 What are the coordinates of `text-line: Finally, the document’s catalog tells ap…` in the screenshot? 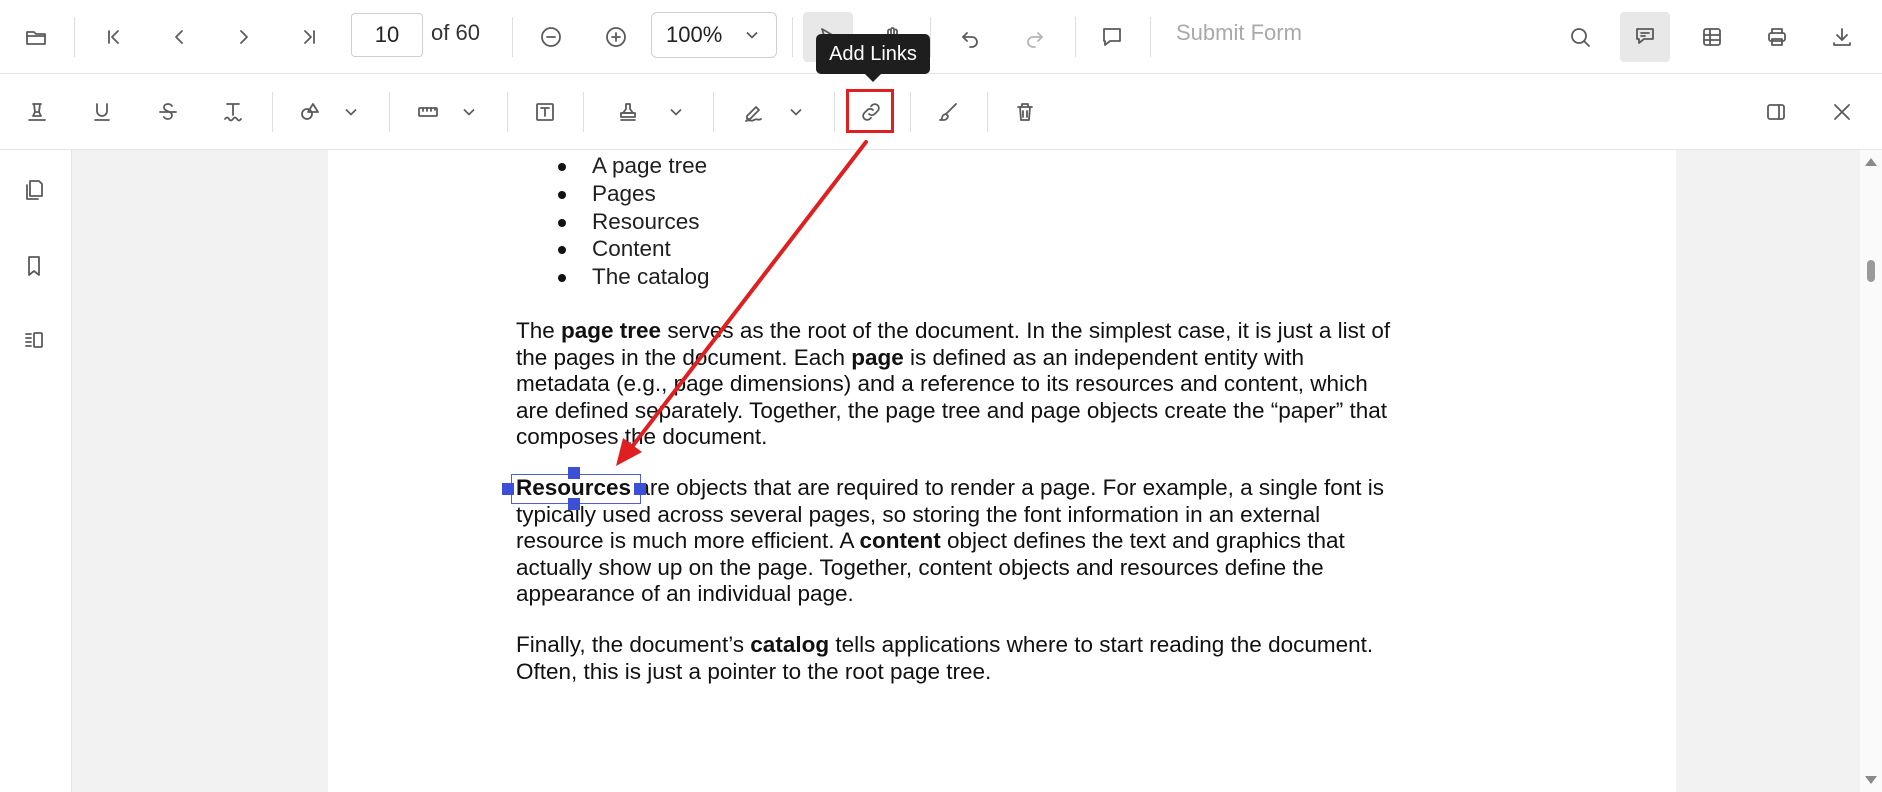 It's located at (944, 645).